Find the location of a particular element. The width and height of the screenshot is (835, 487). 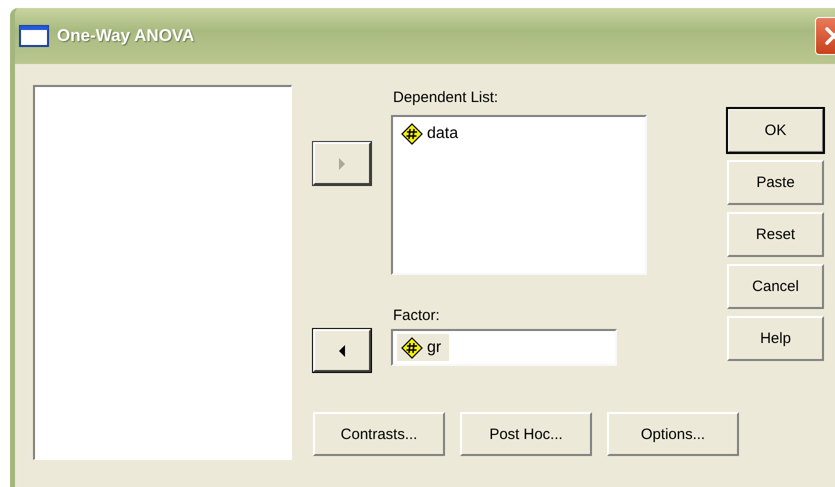

field-label: Factor: is located at coordinates (416, 316).